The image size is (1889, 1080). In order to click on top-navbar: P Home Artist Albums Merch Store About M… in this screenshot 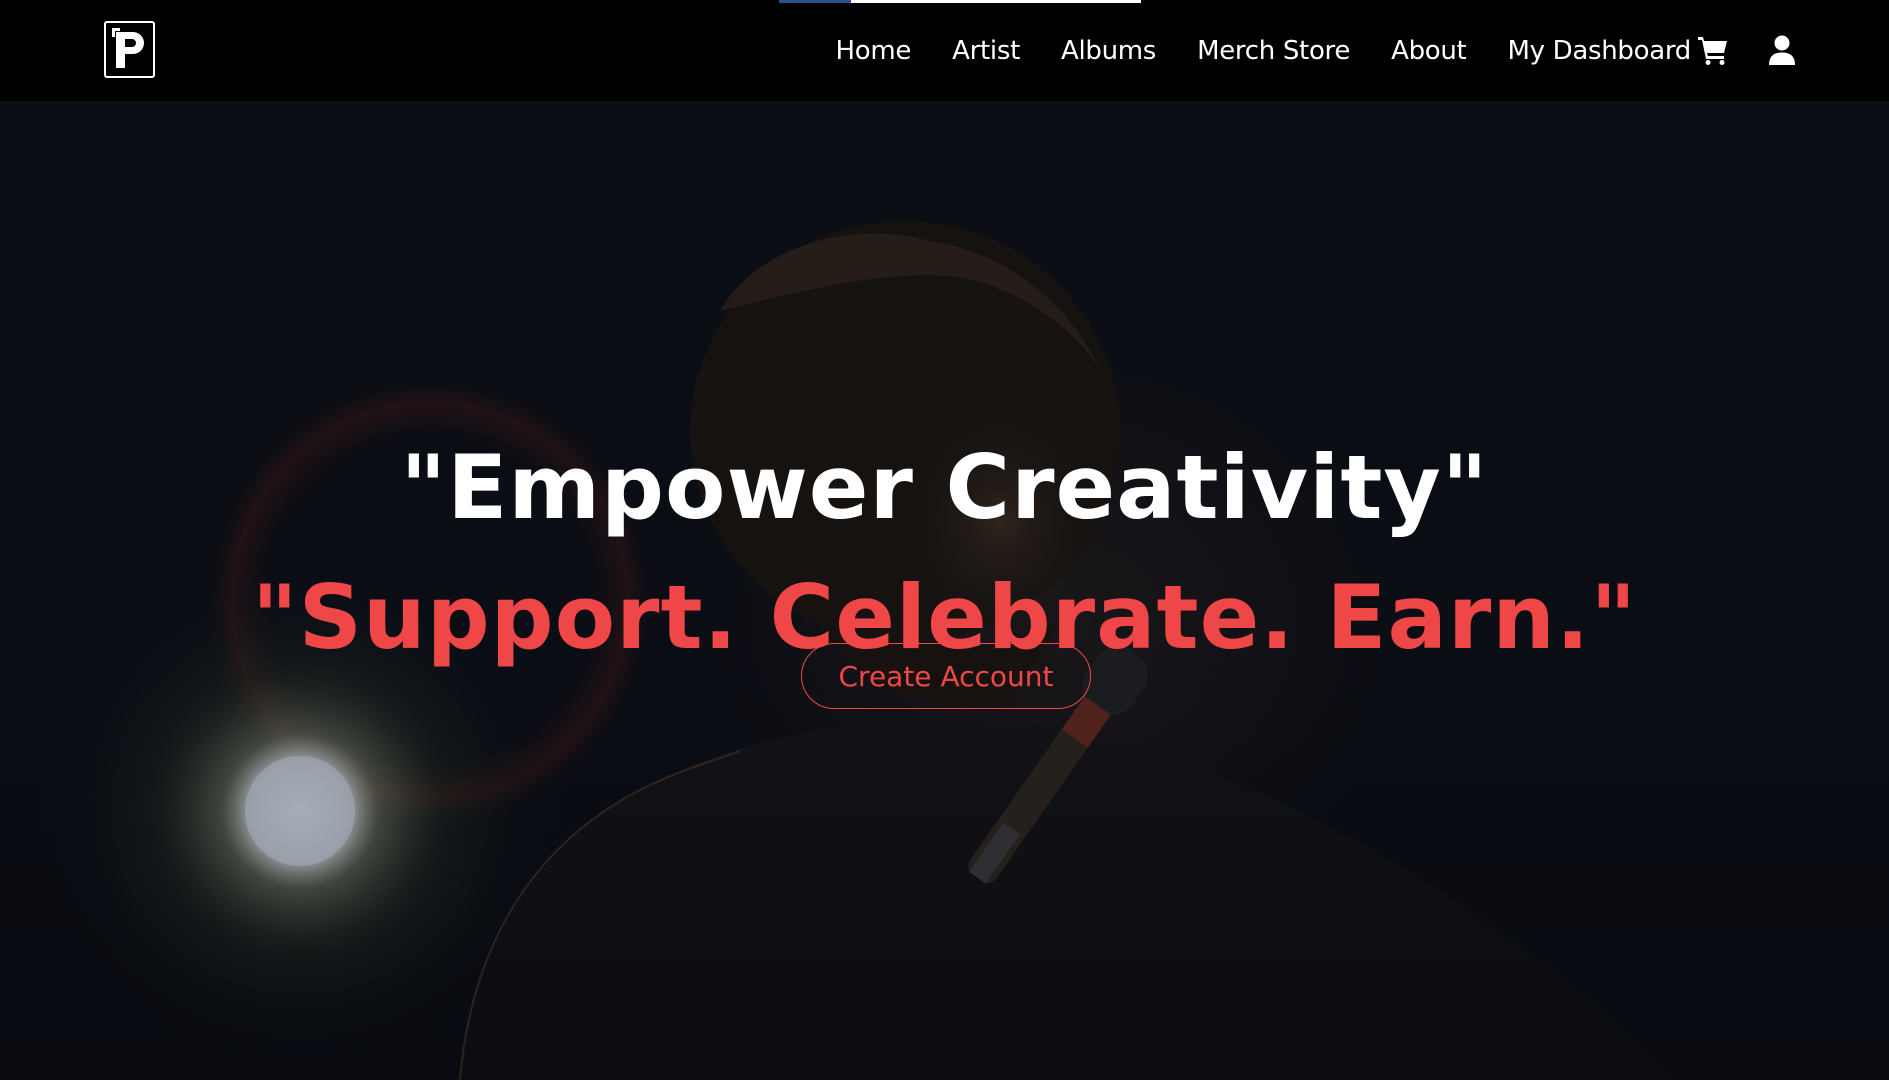, I will do `click(944, 50)`.